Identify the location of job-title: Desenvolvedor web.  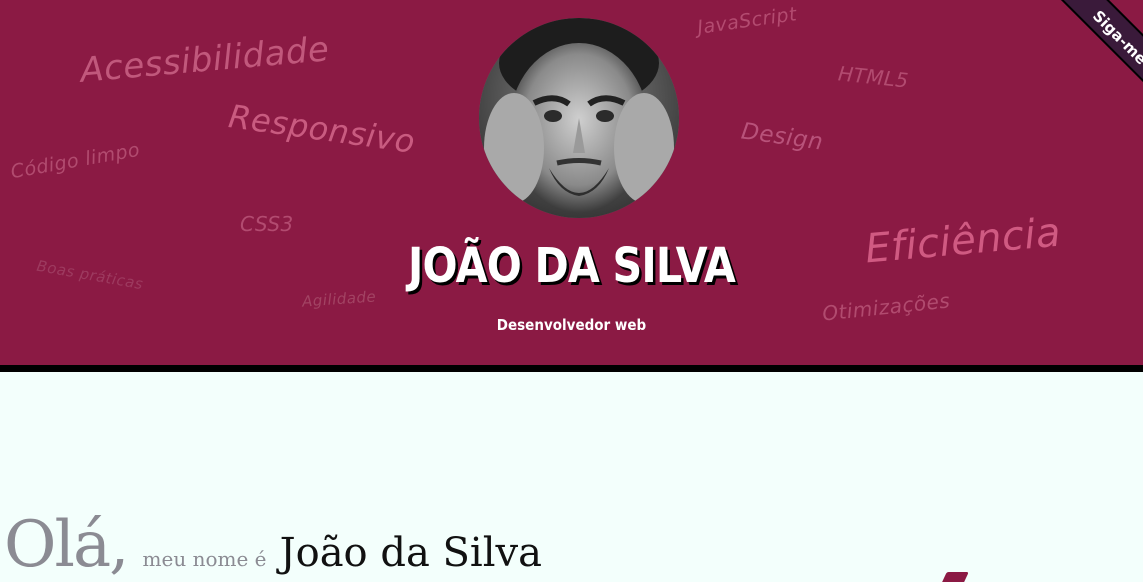
(571, 325).